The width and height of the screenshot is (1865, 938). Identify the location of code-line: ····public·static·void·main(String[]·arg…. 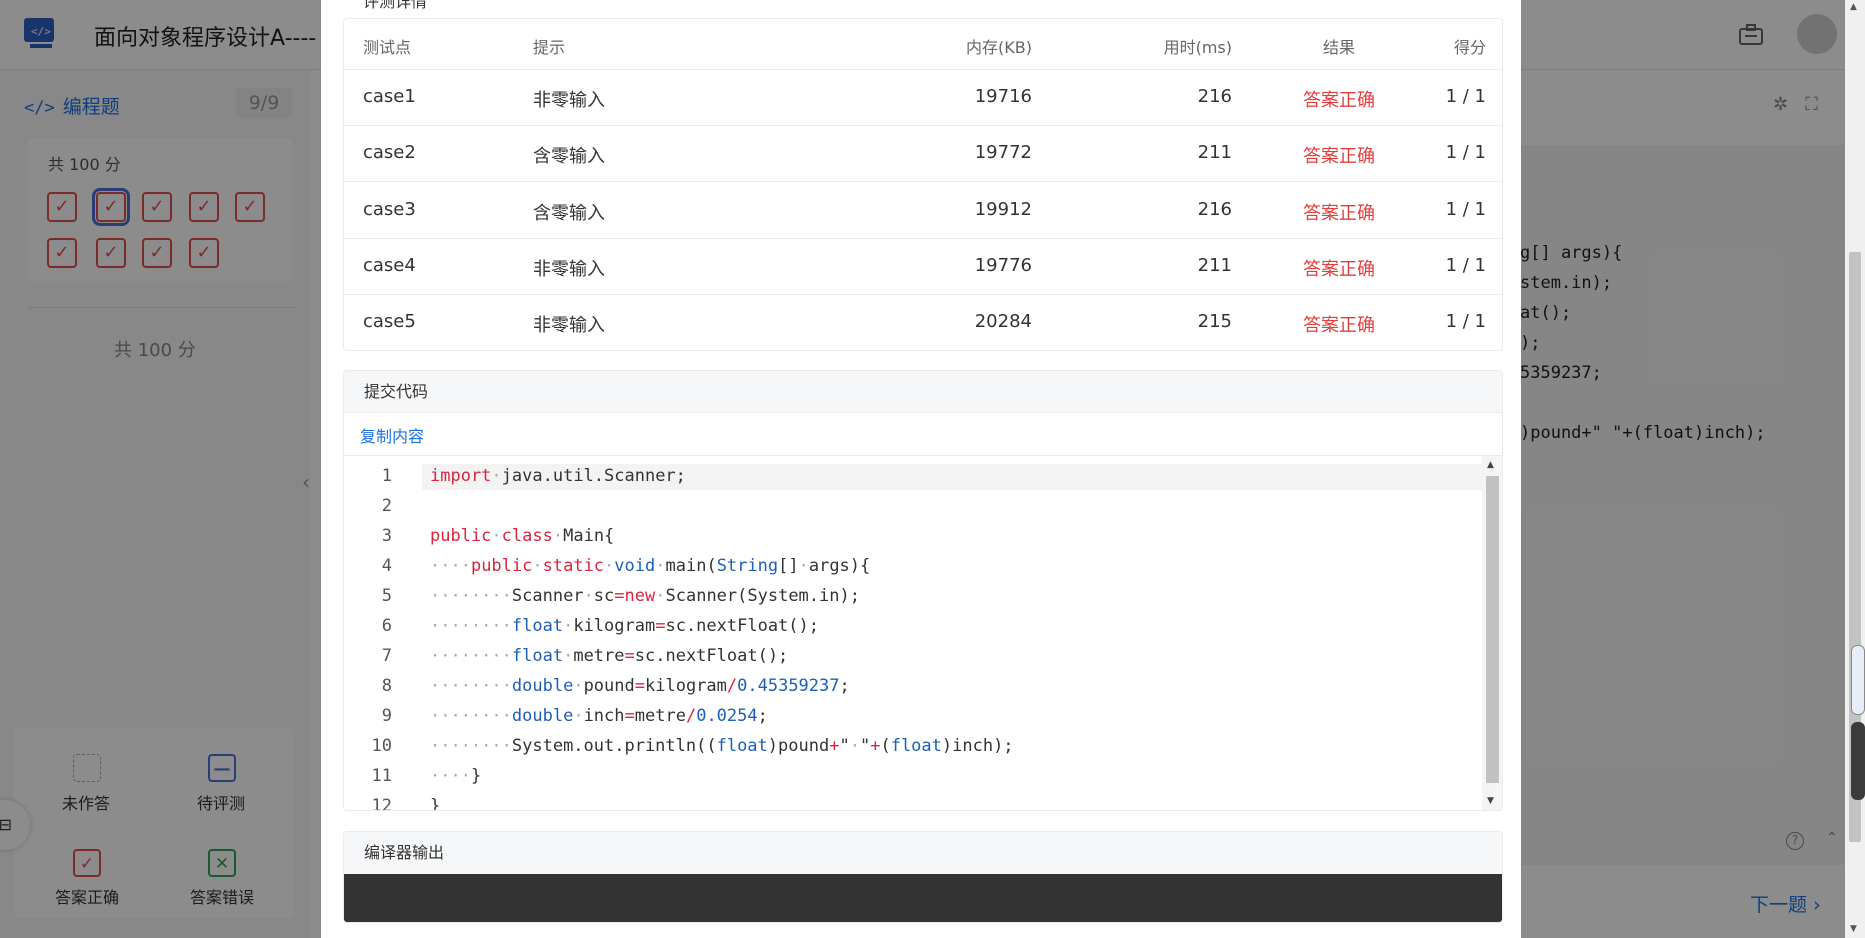
(650, 566).